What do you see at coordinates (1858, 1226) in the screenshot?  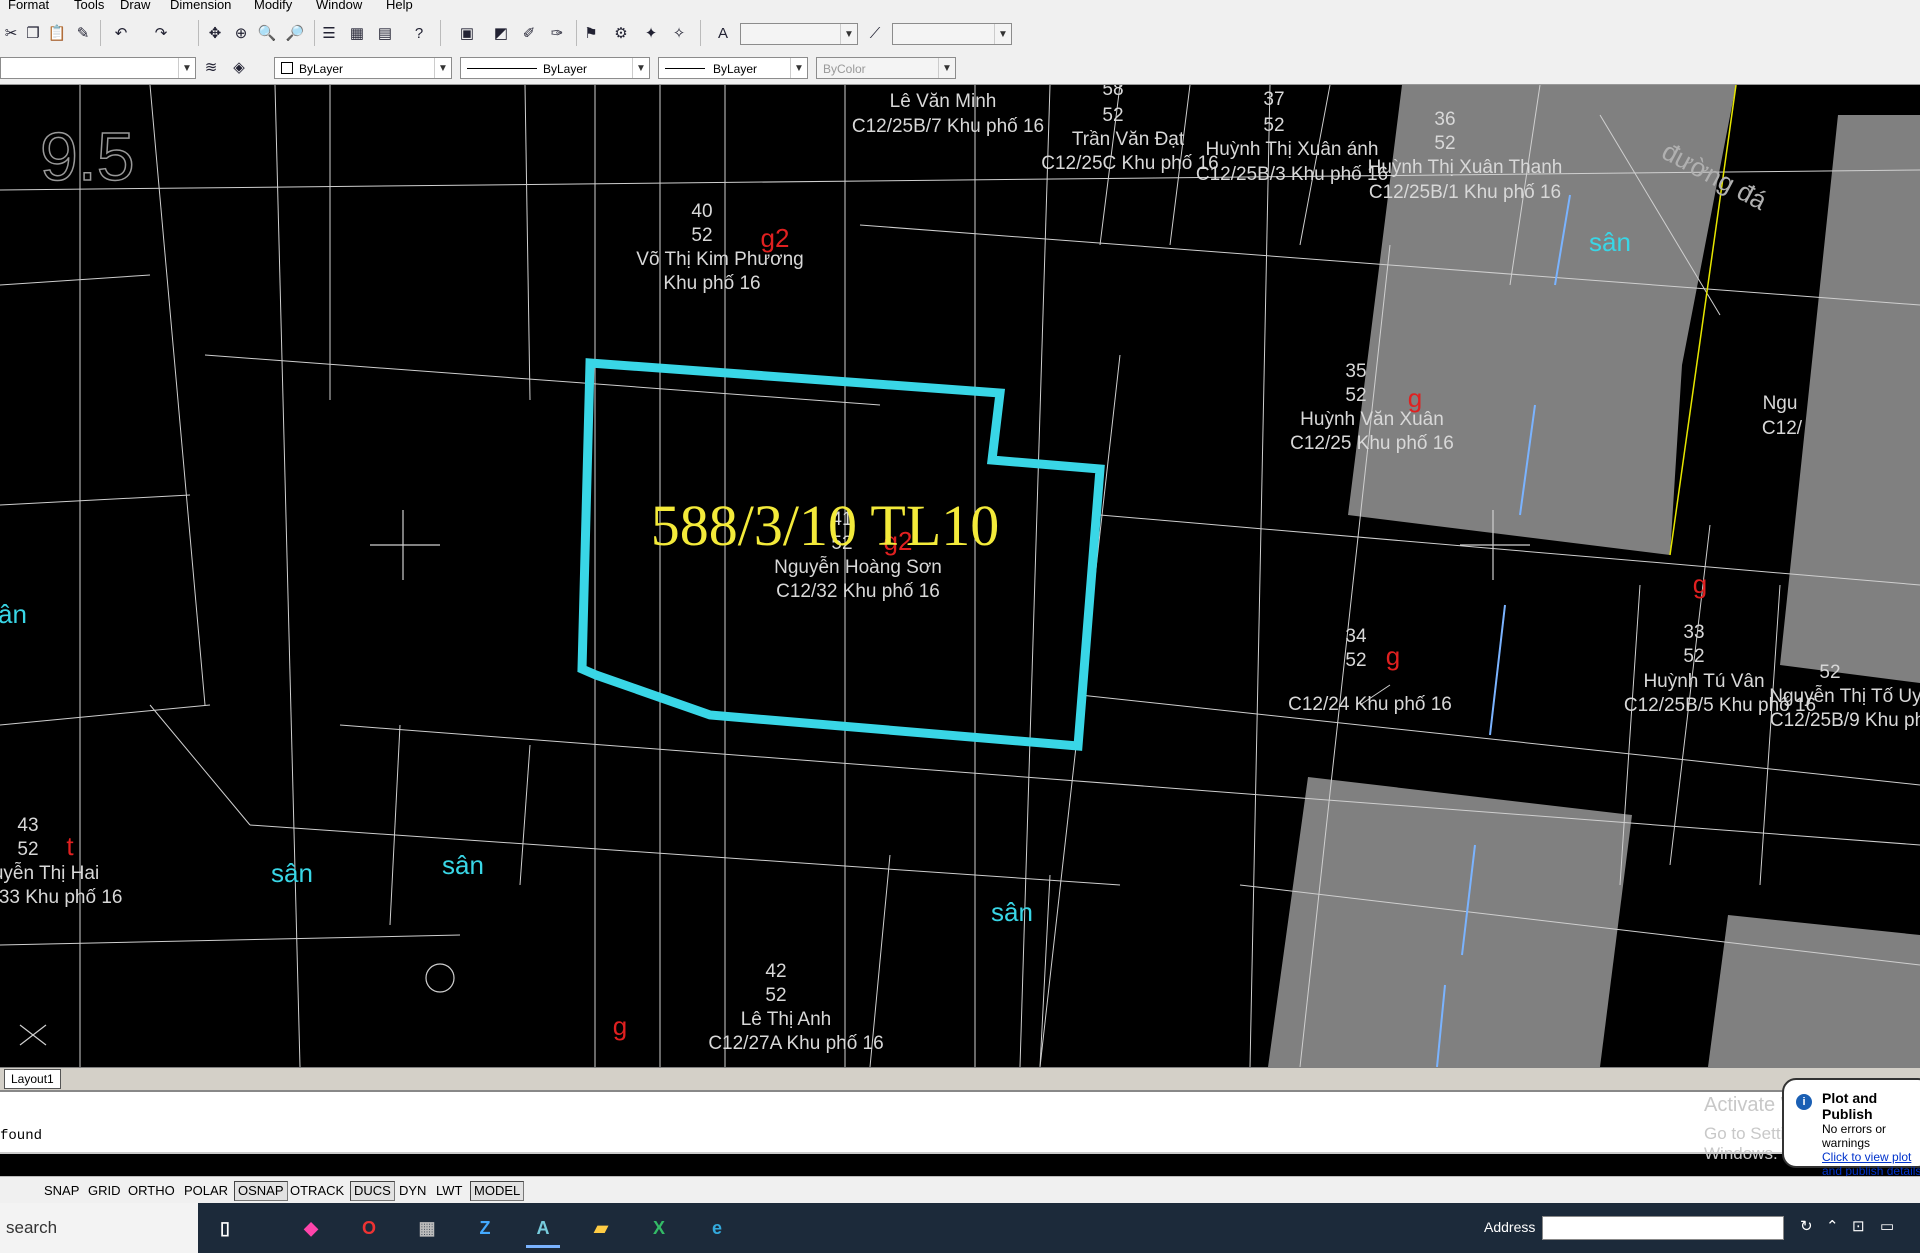 I see `network-icon: ⊡` at bounding box center [1858, 1226].